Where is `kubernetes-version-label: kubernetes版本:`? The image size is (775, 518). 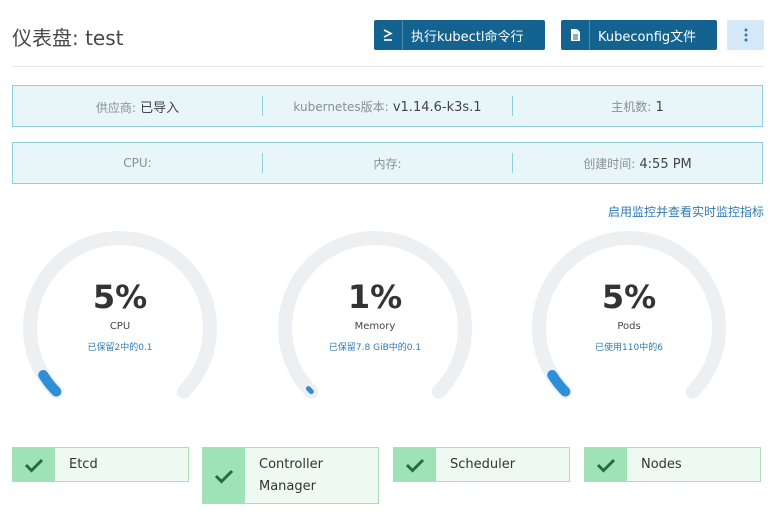 kubernetes-version-label: kubernetes版本: is located at coordinates (341, 106).